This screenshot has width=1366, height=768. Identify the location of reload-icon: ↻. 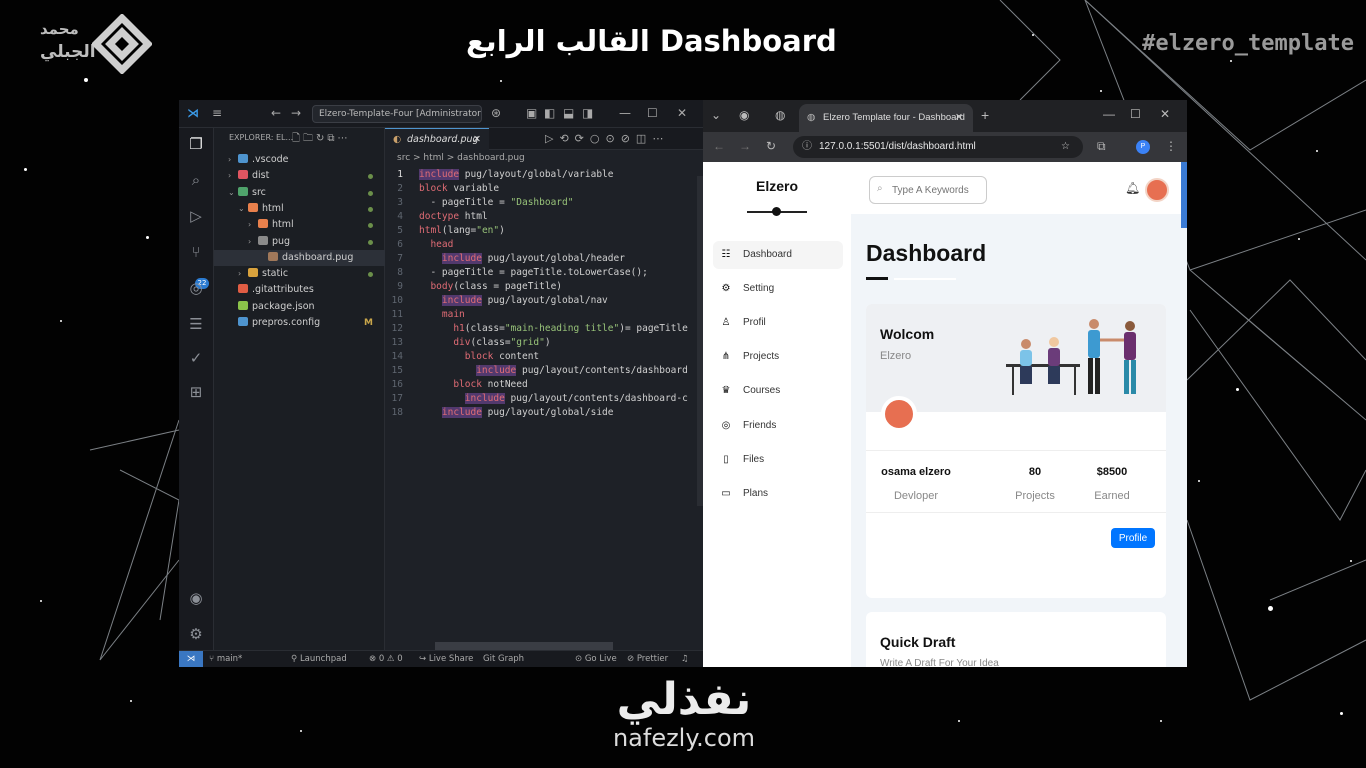
(771, 146).